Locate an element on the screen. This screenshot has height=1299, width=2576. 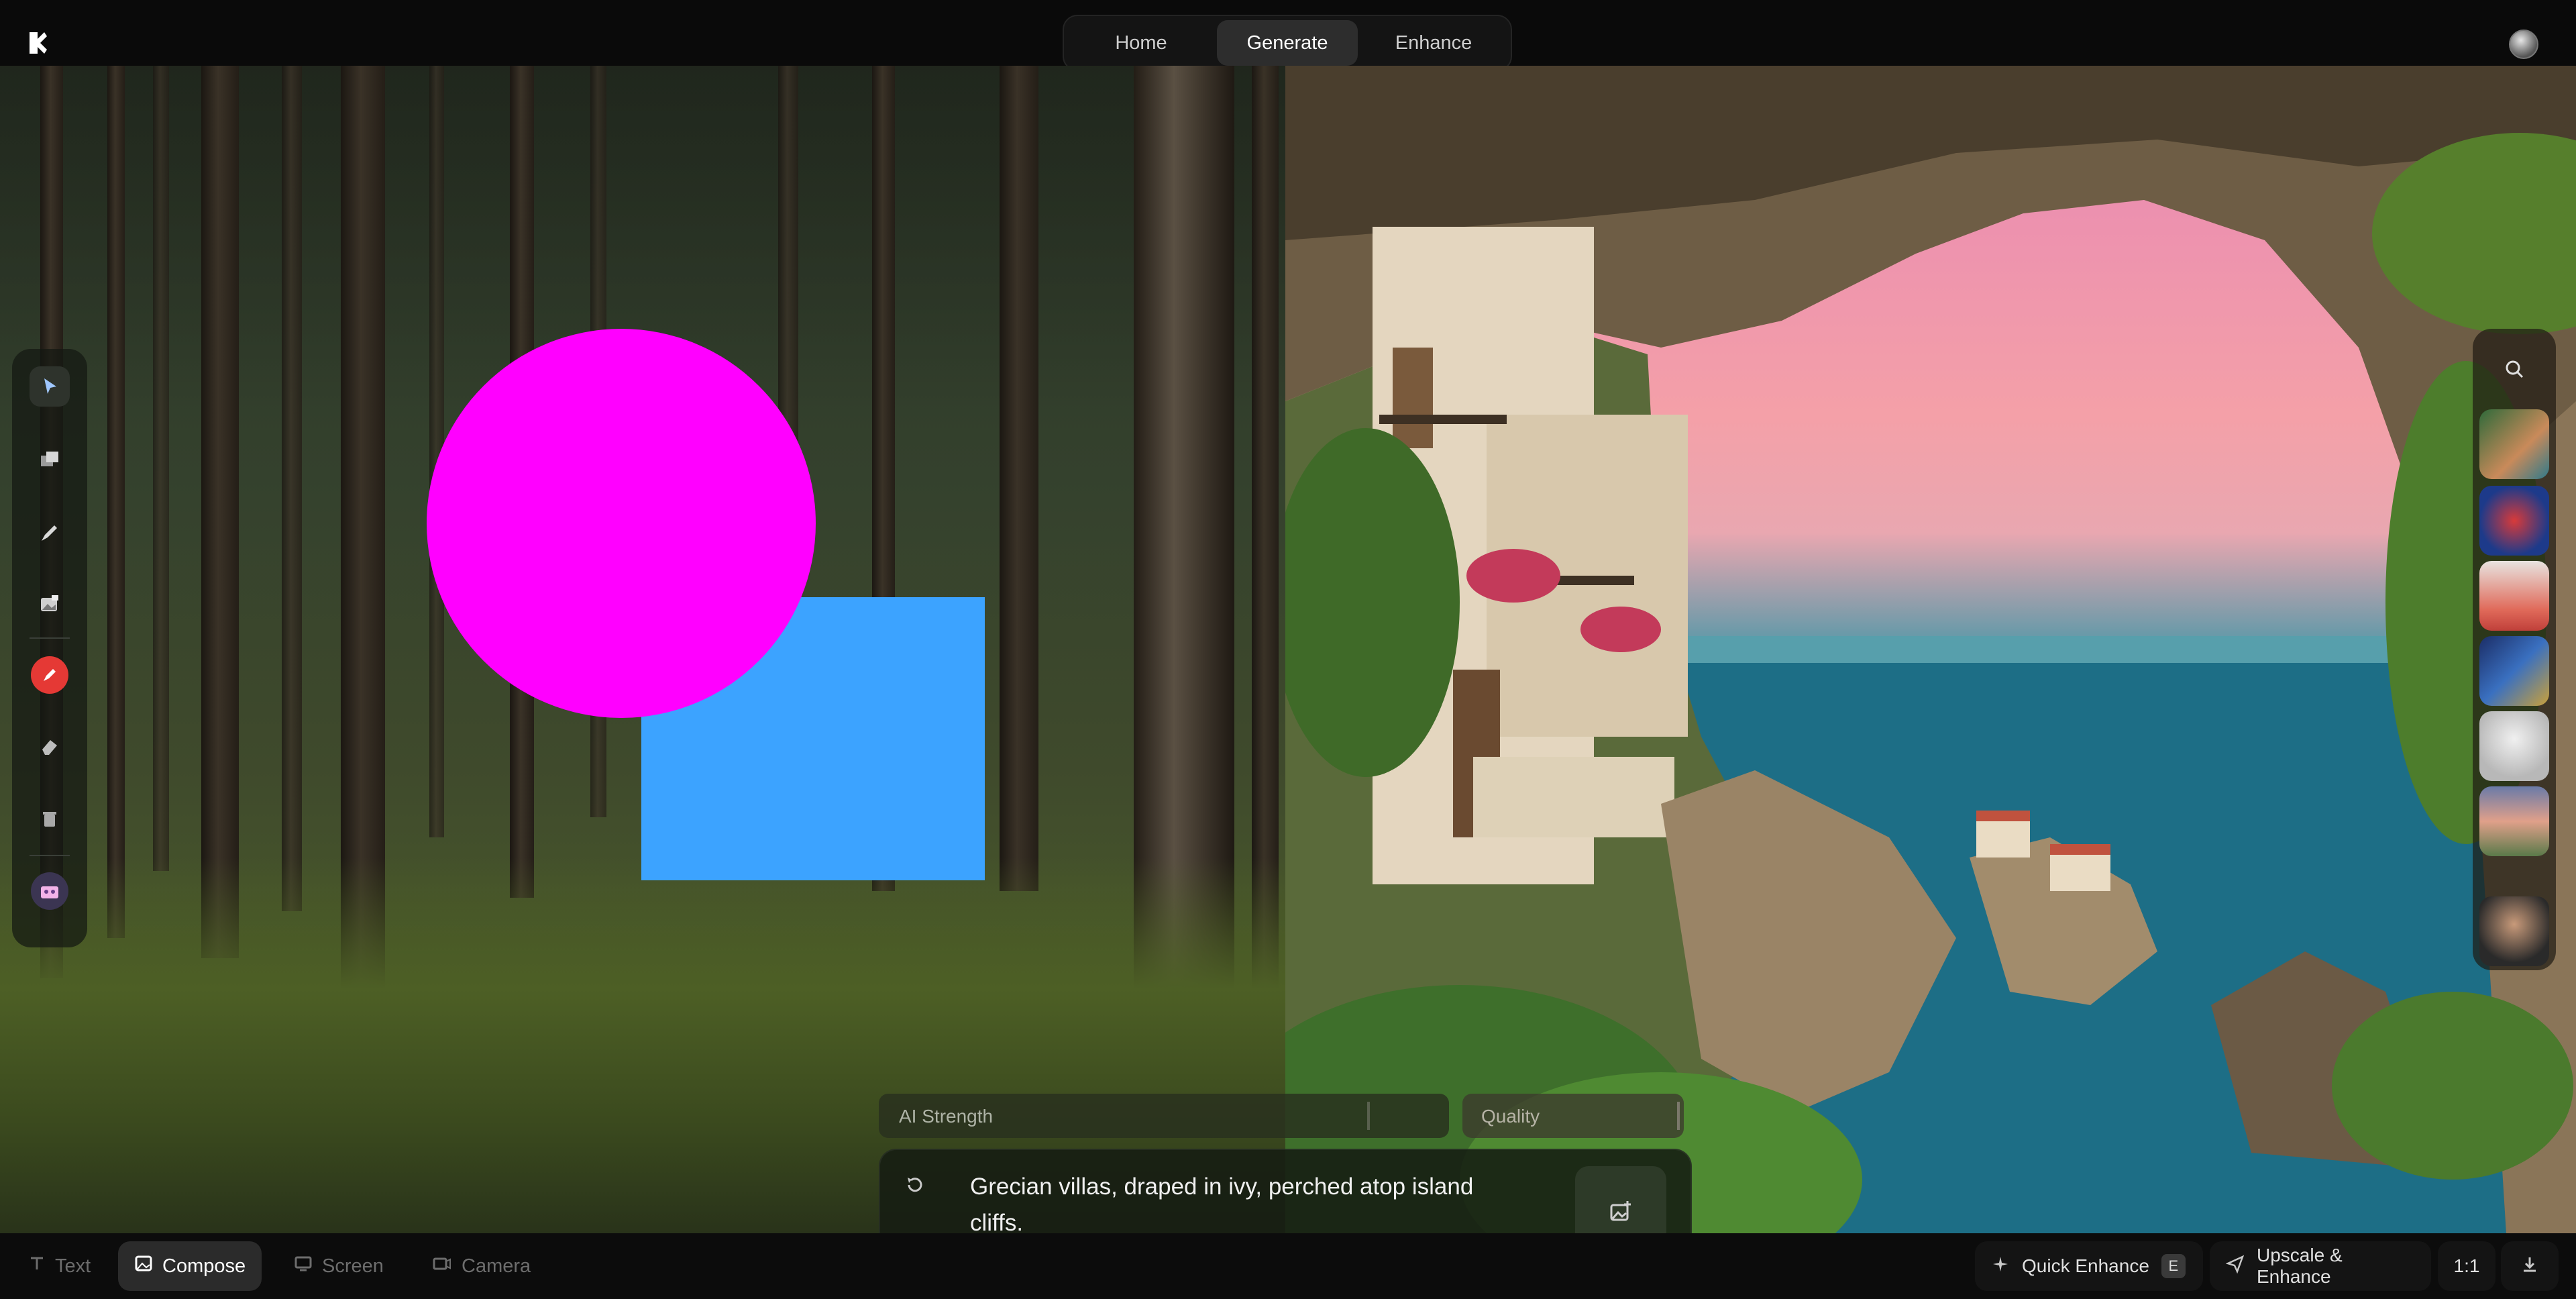
mode-label: Compose is located at coordinates (204, 1266).